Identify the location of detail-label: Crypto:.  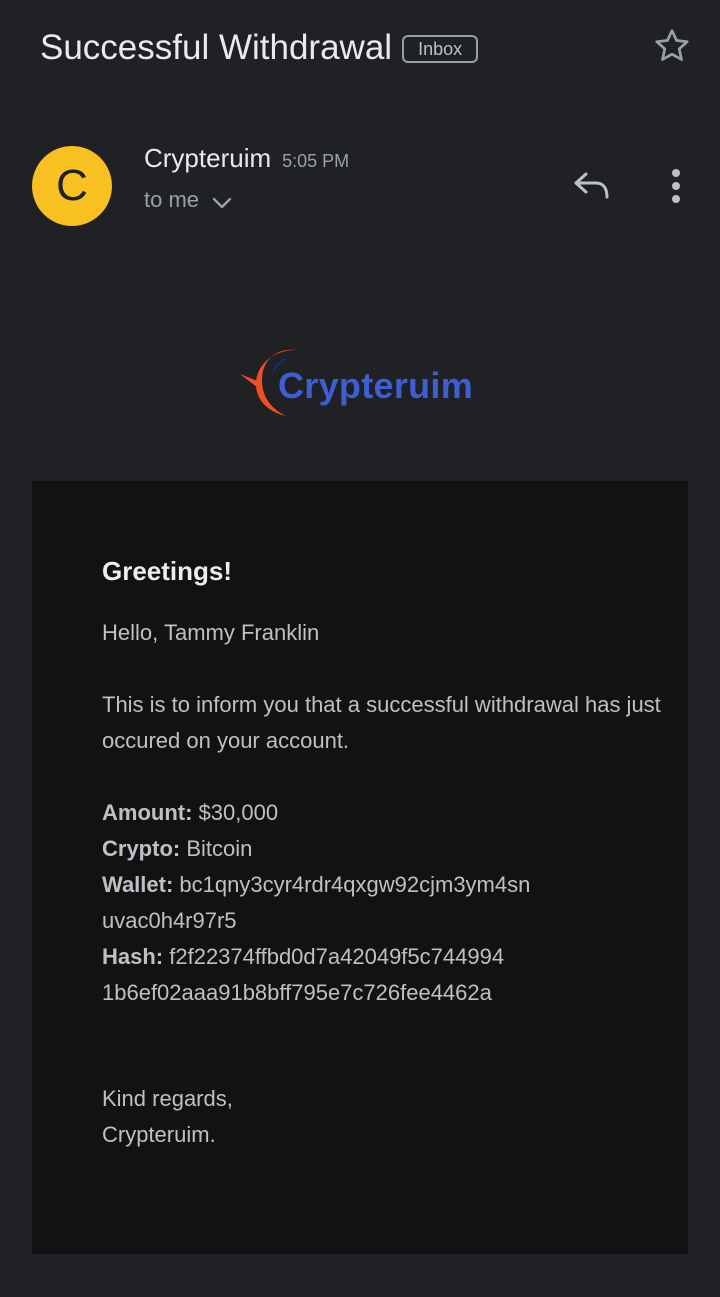
(141, 848).